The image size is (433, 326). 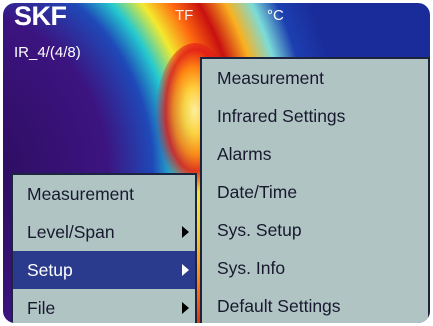 I want to click on submenu-item-label: Infrared Settings, so click(x=281, y=115).